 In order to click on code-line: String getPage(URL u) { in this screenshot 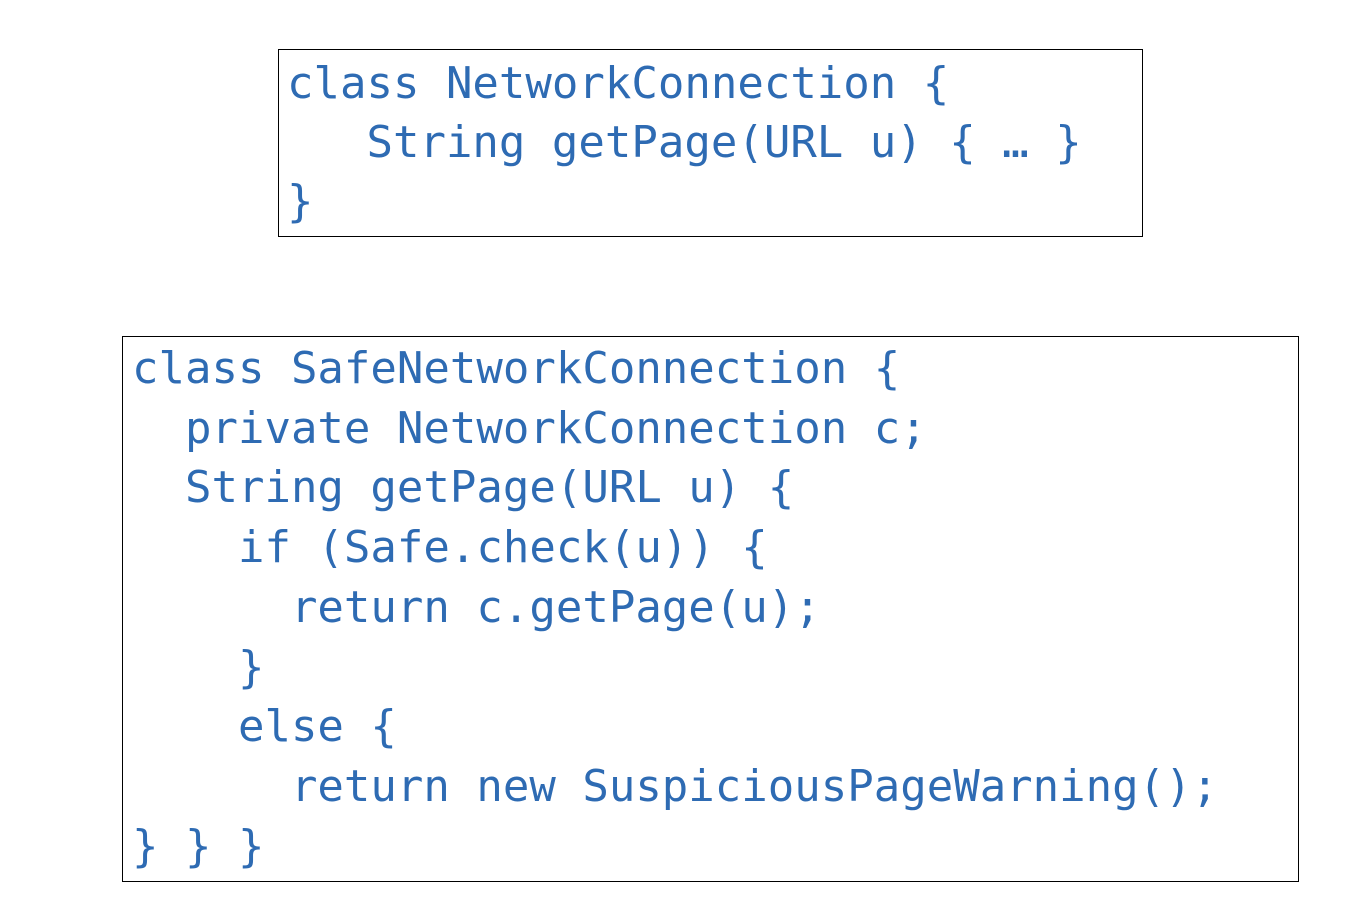, I will do `click(463, 488)`.